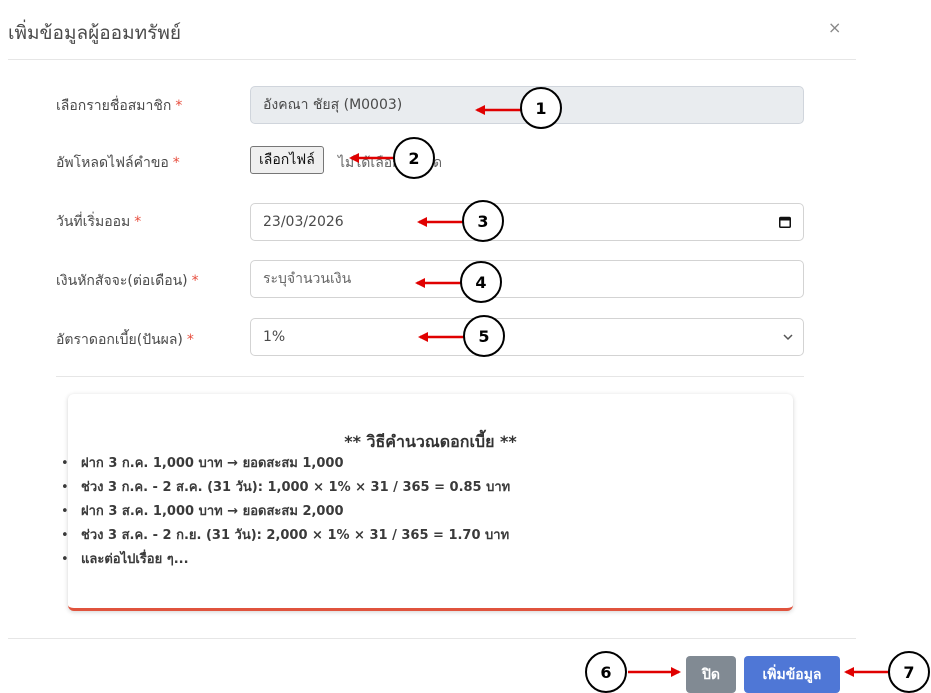 The image size is (931, 693). Describe the element at coordinates (112, 163) in the screenshot. I see `file-label-text: อัพโหลดไฟล์คำขอ` at that location.